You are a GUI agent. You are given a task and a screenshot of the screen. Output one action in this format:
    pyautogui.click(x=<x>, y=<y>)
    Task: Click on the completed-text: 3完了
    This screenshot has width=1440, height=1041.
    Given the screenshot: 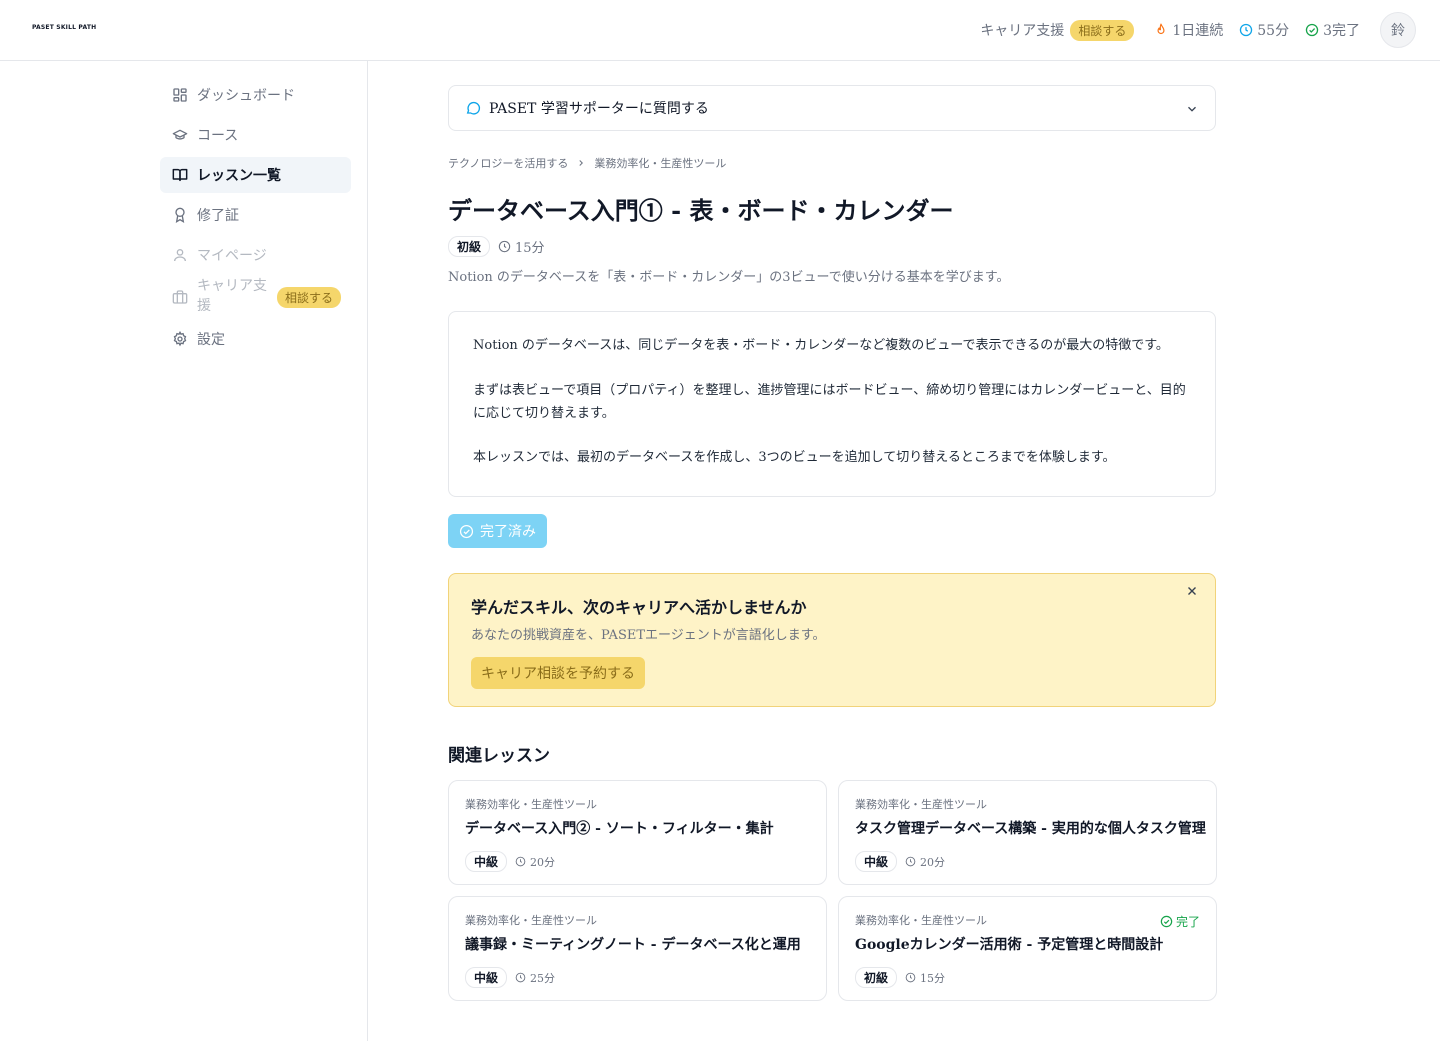 What is the action you would take?
    pyautogui.click(x=1341, y=31)
    